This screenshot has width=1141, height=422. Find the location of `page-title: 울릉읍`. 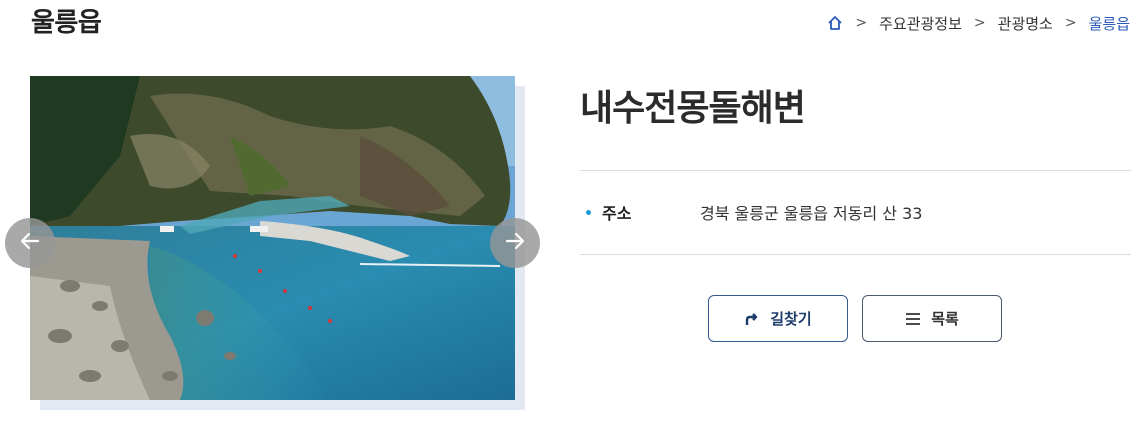

page-title: 울릉읍 is located at coordinates (66, 23).